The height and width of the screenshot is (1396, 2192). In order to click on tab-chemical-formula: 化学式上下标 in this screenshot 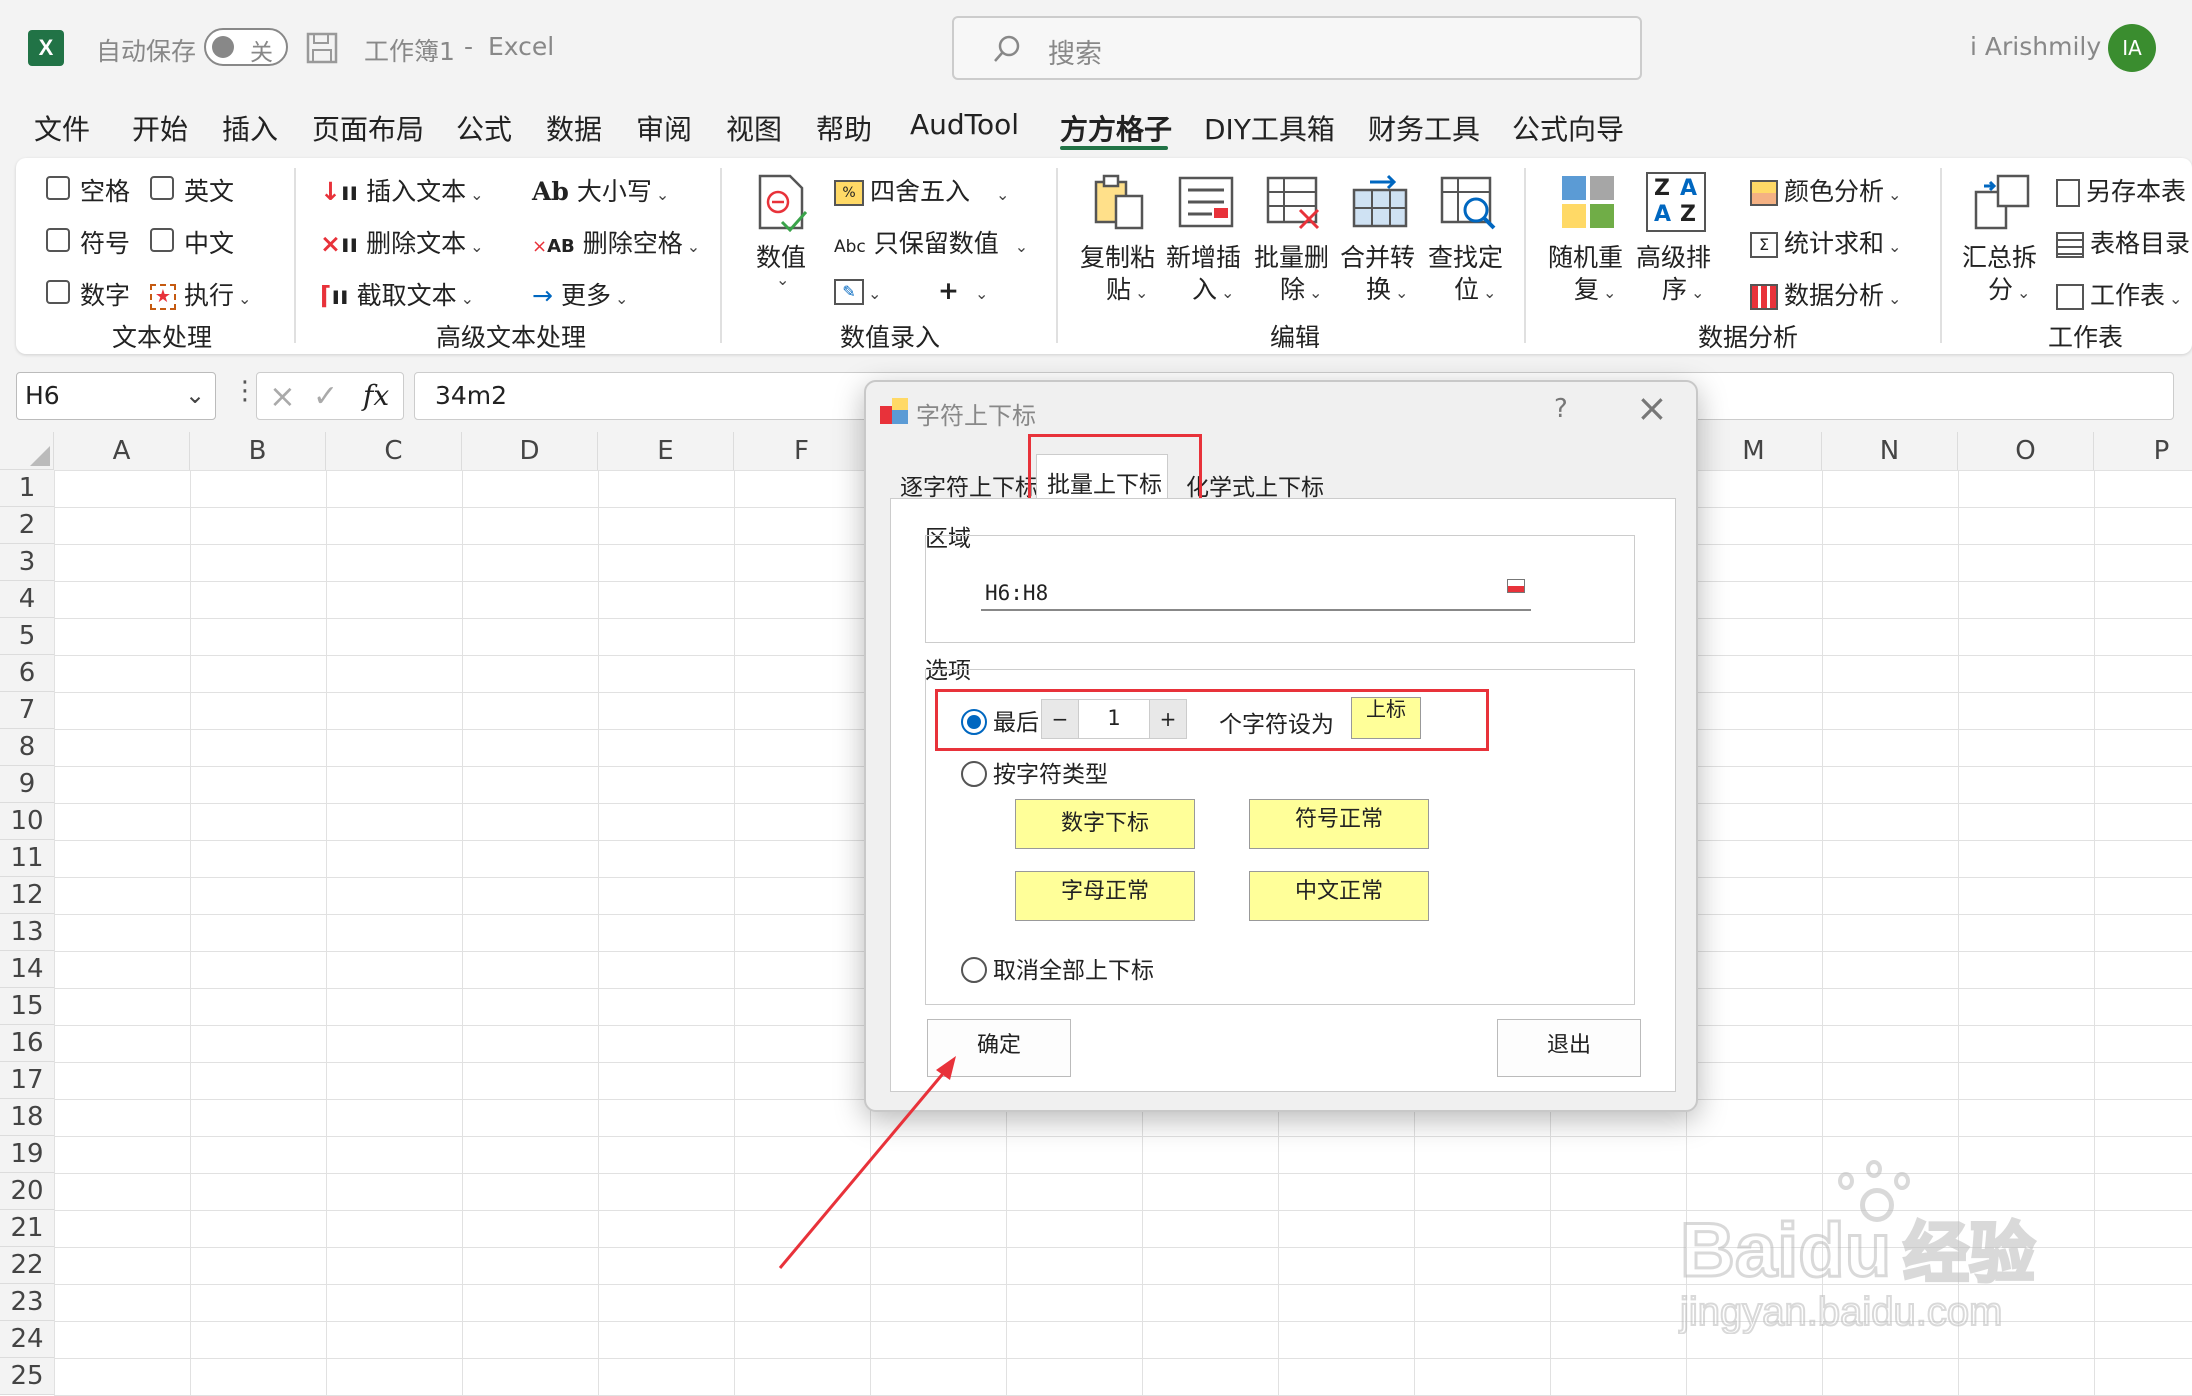, I will do `click(1255, 485)`.